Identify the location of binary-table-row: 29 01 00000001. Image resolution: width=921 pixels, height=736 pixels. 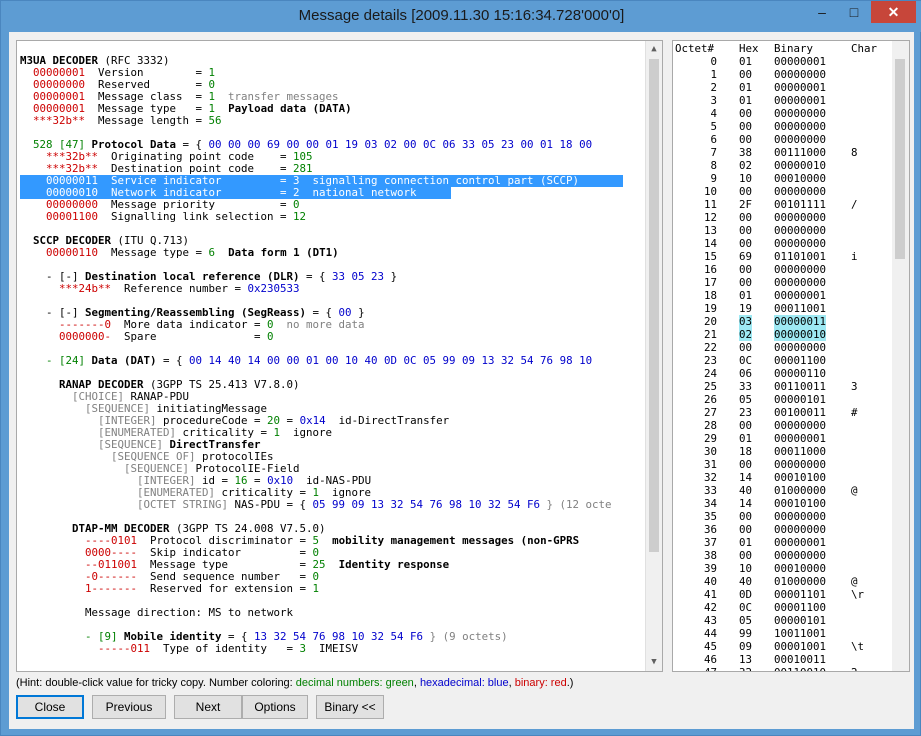
(783, 438).